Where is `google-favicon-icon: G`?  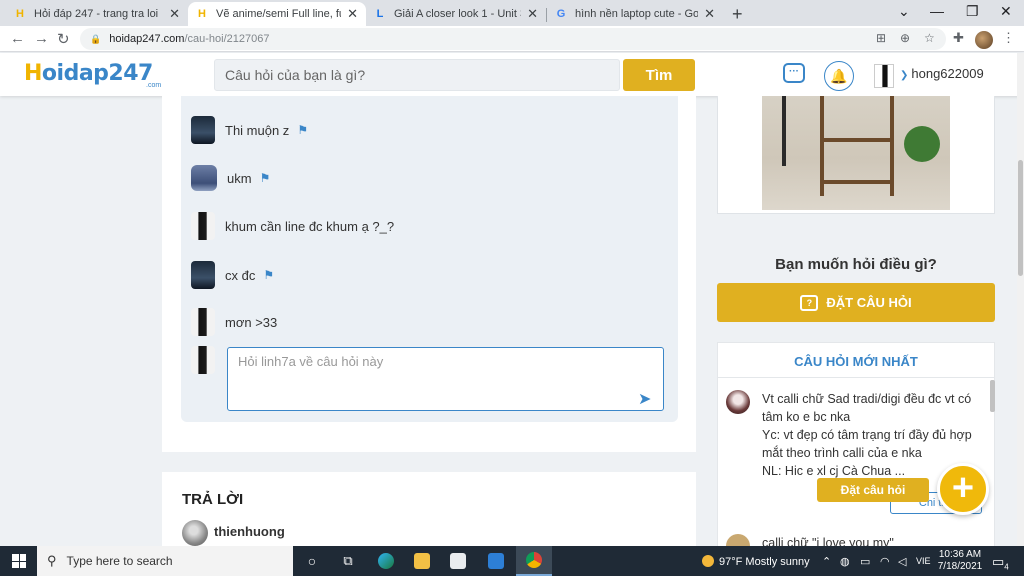
google-favicon-icon: G is located at coordinates (561, 14).